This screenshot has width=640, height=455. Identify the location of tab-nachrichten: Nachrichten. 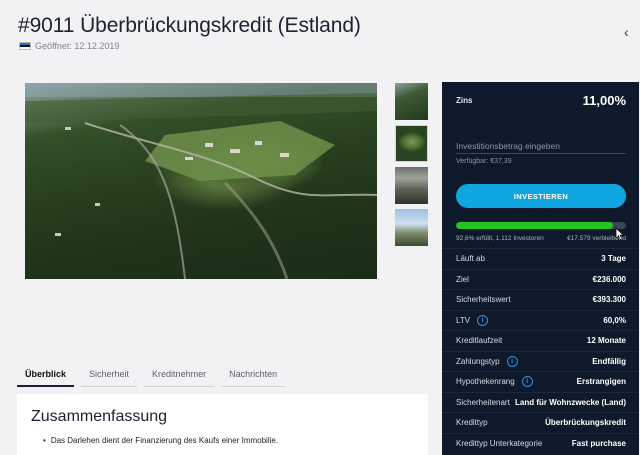
(253, 376).